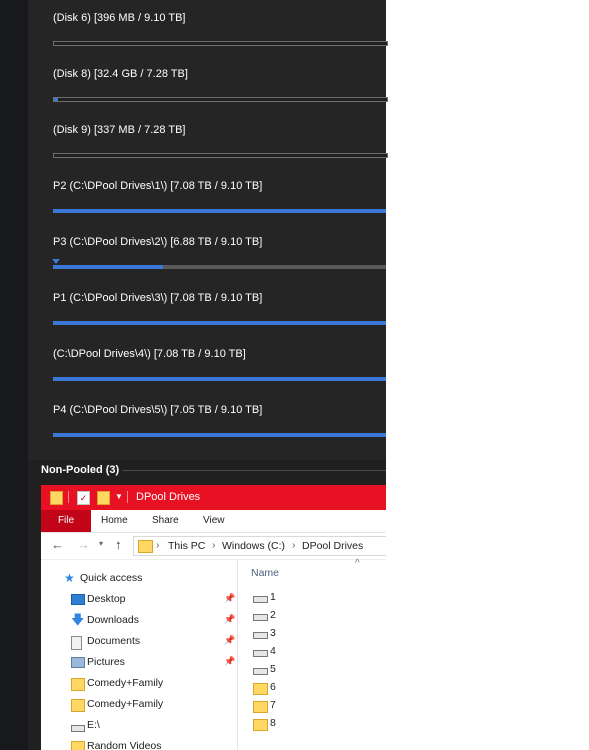  What do you see at coordinates (149, 354) in the screenshot?
I see `disk-label: (C:\DPool Drives\4\) [7.08 TB / 9.10 TB]` at bounding box center [149, 354].